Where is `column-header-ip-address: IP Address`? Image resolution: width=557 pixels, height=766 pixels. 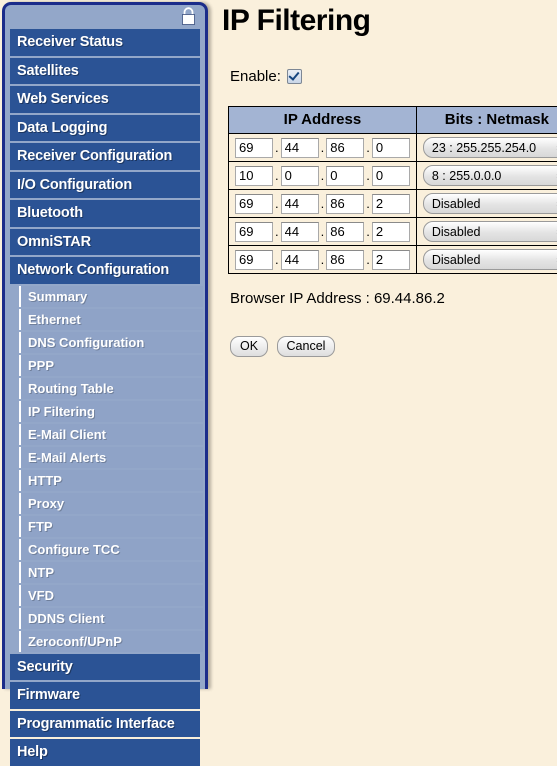
column-header-ip-address: IP Address is located at coordinates (323, 120).